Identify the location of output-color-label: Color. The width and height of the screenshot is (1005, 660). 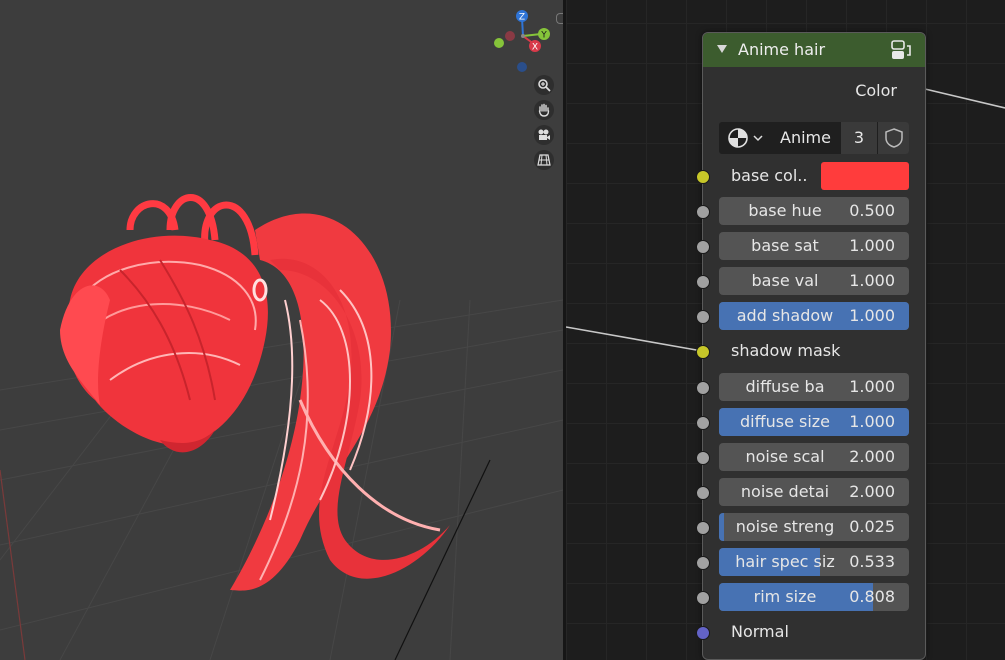
(876, 90).